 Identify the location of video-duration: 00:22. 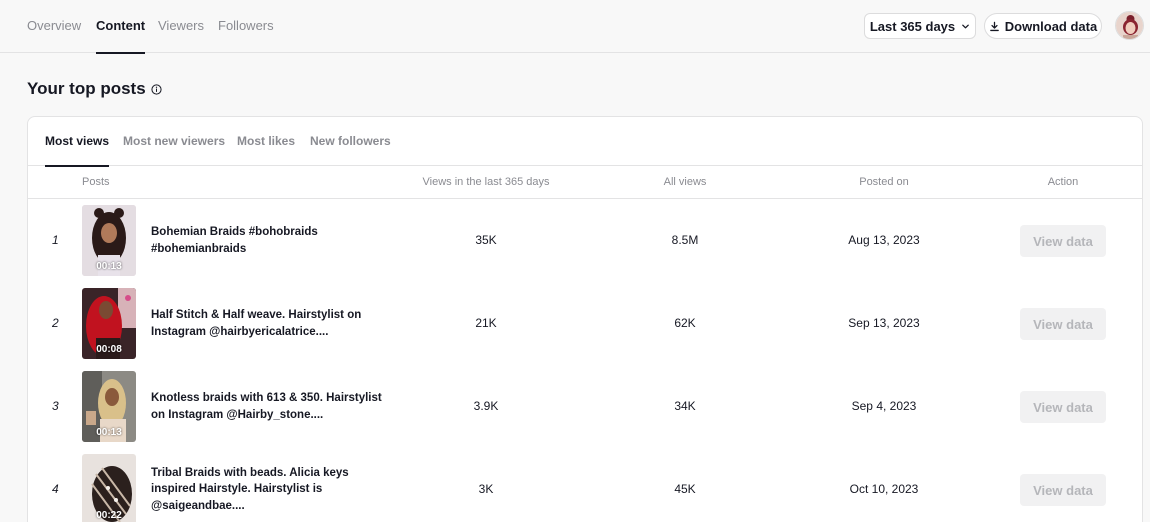
(109, 515).